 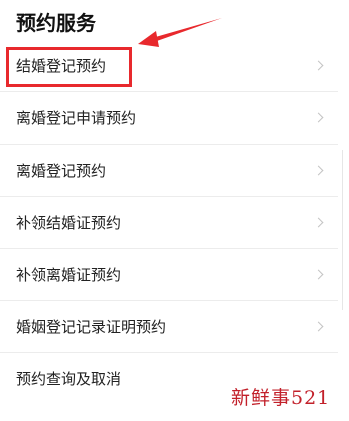 I want to click on menu-item-label: 婚姻登记记录证明预约, so click(x=91, y=327).